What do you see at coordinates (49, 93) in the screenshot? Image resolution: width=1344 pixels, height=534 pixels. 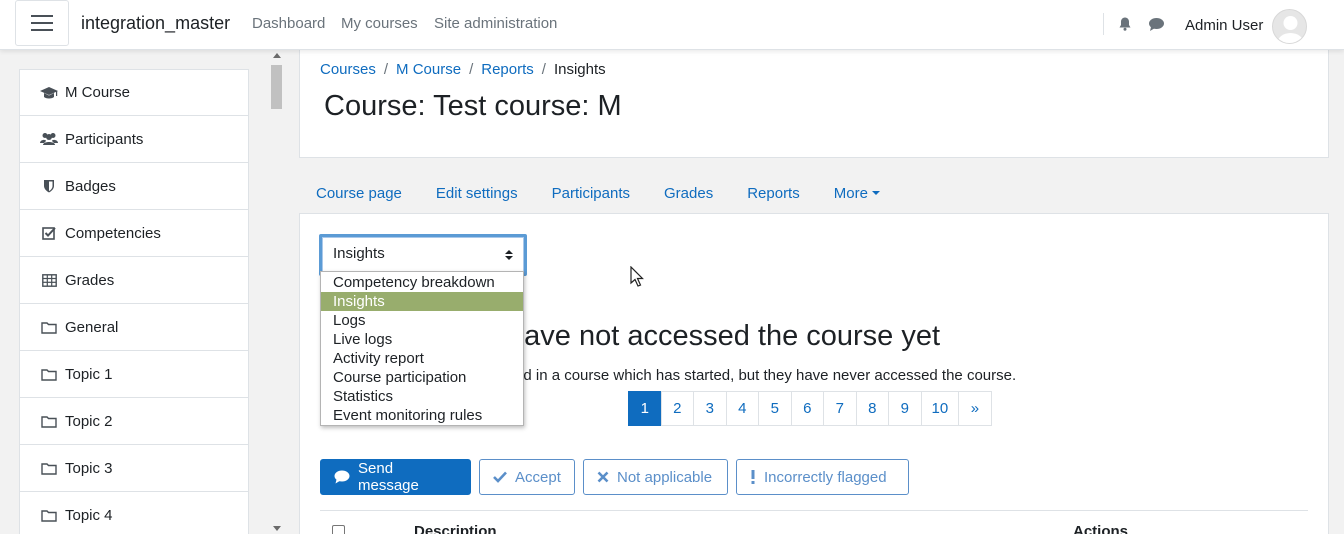 I see `graduation-cap-icon` at bounding box center [49, 93].